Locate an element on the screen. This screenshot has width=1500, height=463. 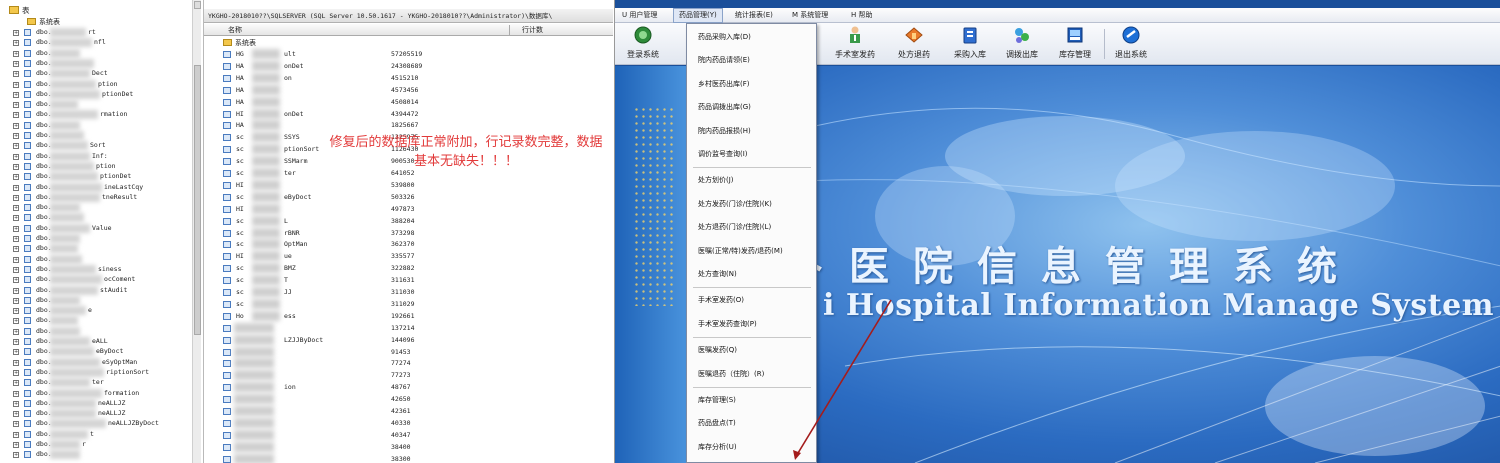
vertical-scrollbar is located at coordinates (196, 231).